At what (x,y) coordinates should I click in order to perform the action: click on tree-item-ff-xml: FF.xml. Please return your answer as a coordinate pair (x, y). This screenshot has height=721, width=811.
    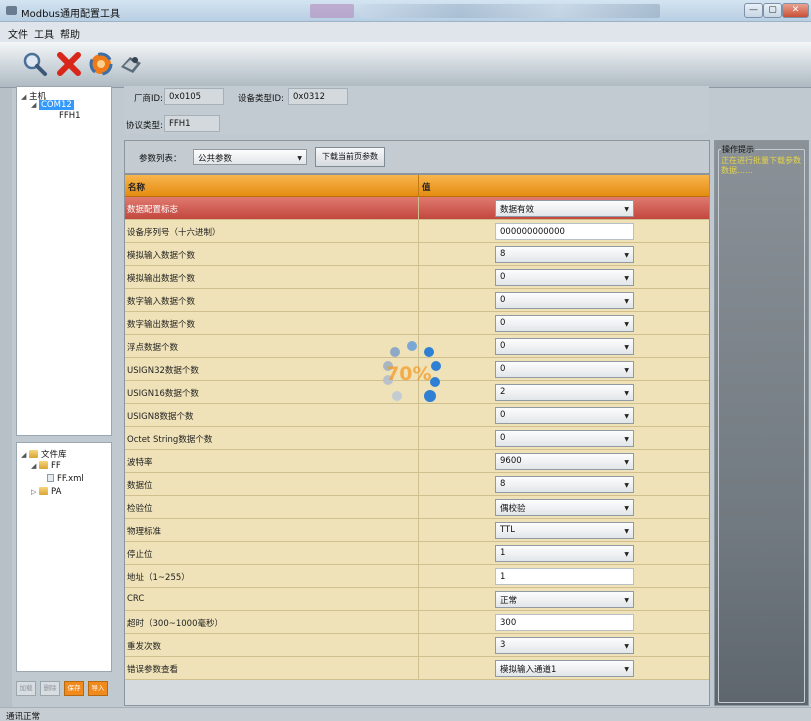
    Looking at the image, I should click on (65, 479).